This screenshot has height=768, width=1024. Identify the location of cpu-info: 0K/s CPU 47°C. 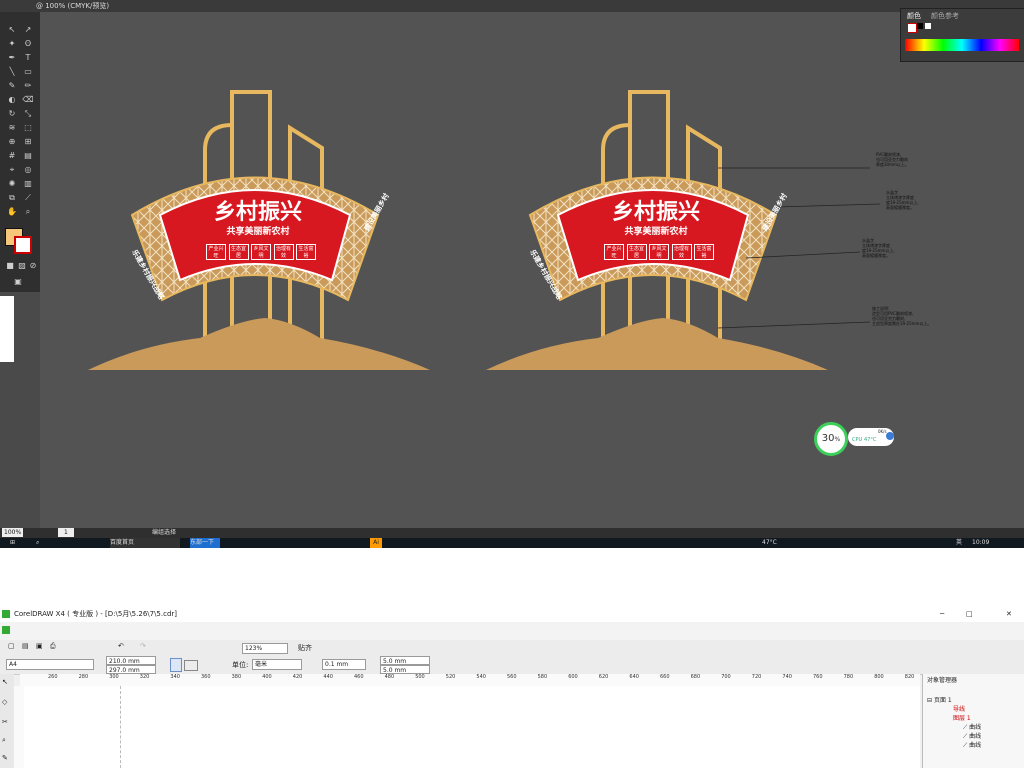
(871, 437).